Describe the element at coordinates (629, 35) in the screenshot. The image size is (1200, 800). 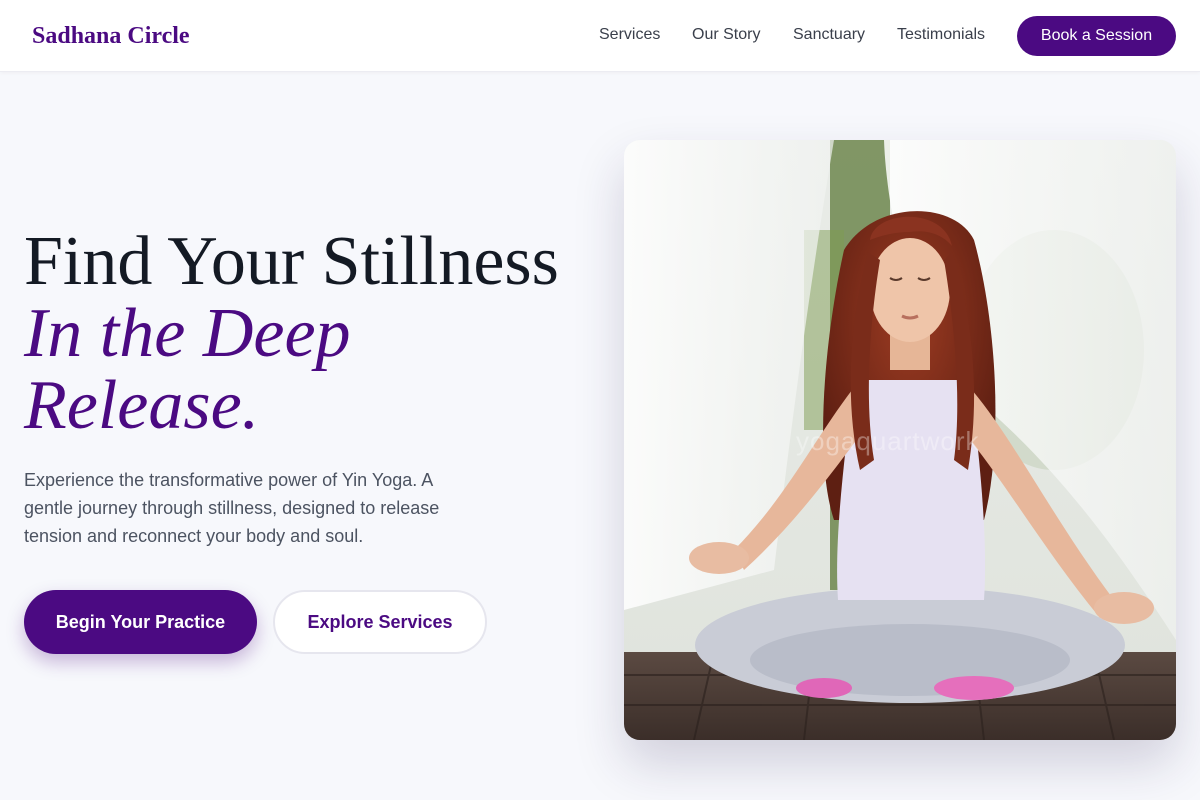
I see `nav-link-services: Services` at that location.